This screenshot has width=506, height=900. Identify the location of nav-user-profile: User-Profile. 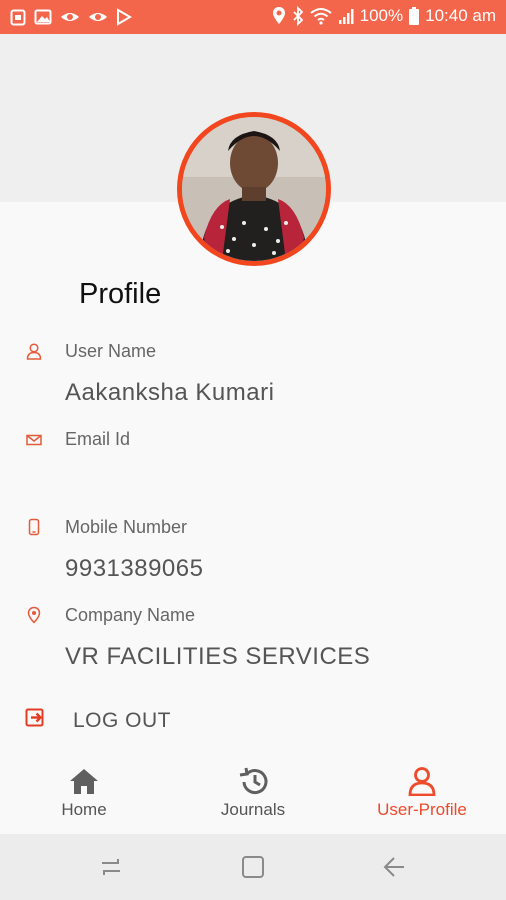
(422, 796).